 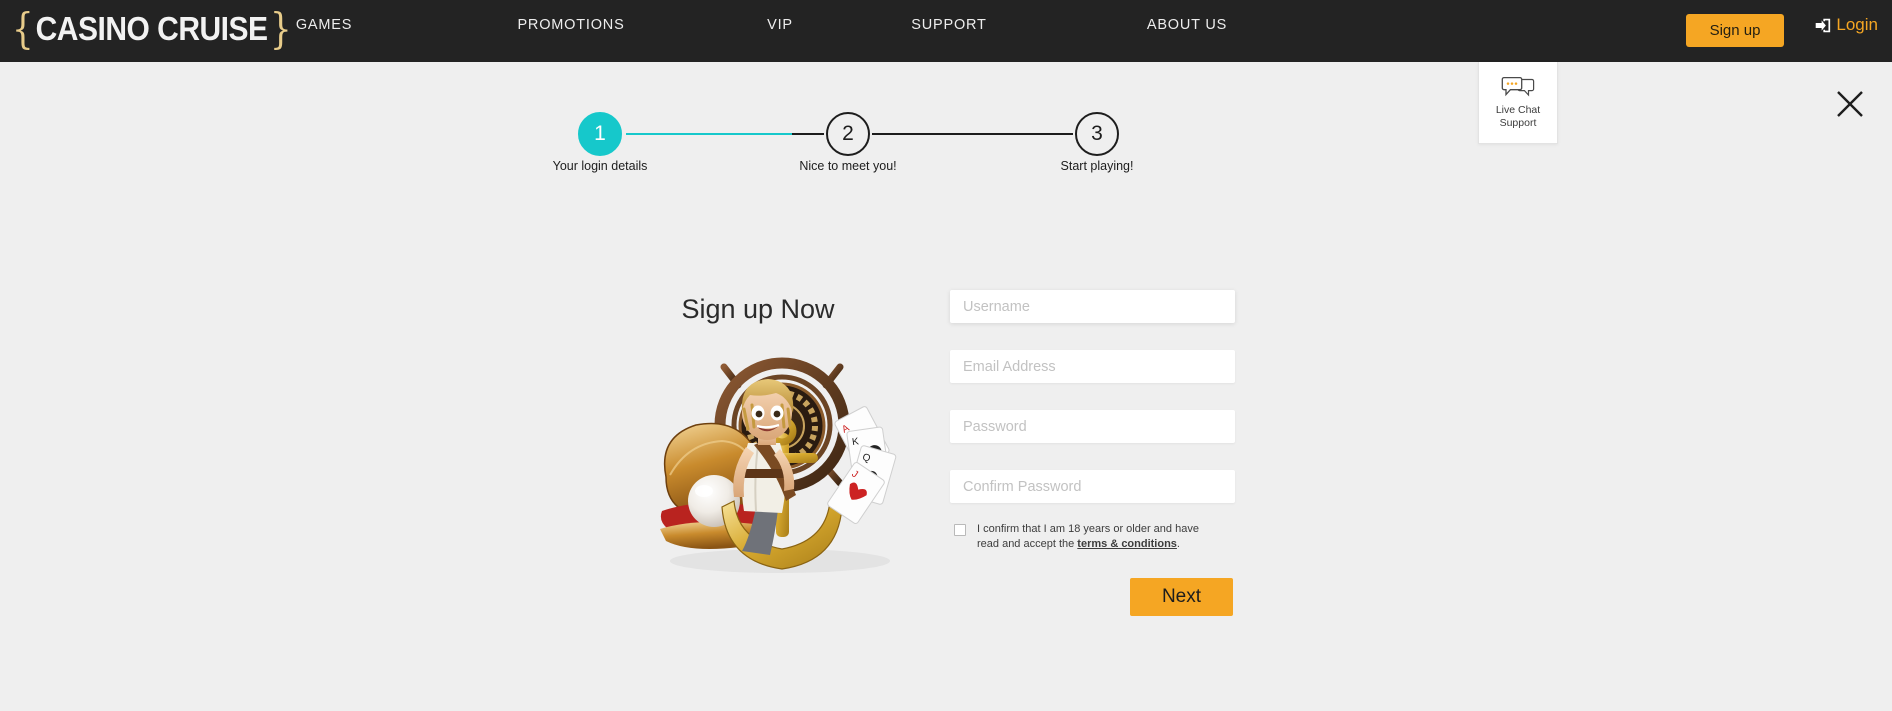 What do you see at coordinates (1092, 486) in the screenshot?
I see `confirm-password-input` at bounding box center [1092, 486].